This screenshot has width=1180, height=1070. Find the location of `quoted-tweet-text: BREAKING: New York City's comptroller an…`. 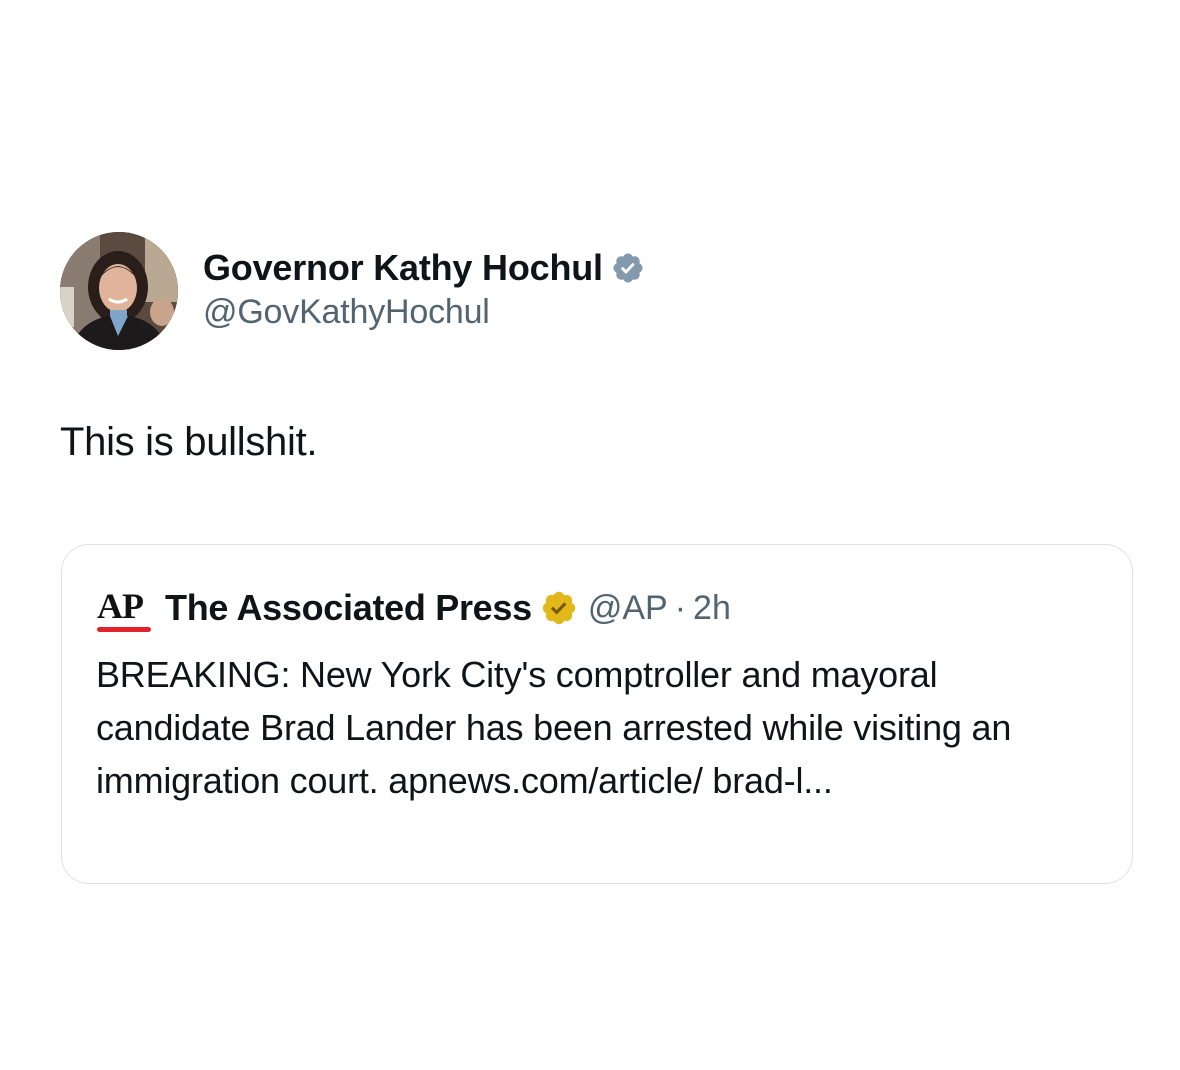

quoted-tweet-text: BREAKING: New York City's comptroller an… is located at coordinates (554, 727).